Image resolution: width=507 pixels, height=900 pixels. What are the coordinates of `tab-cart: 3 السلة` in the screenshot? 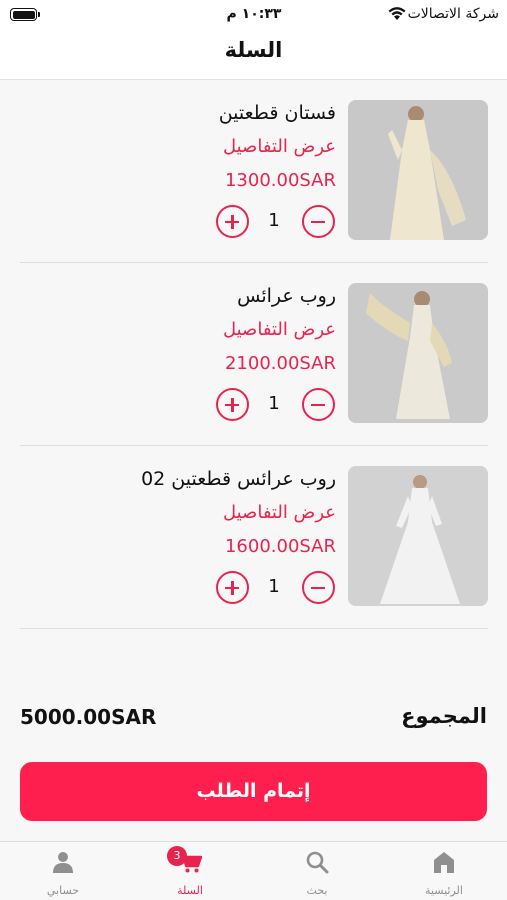 It's located at (190, 871).